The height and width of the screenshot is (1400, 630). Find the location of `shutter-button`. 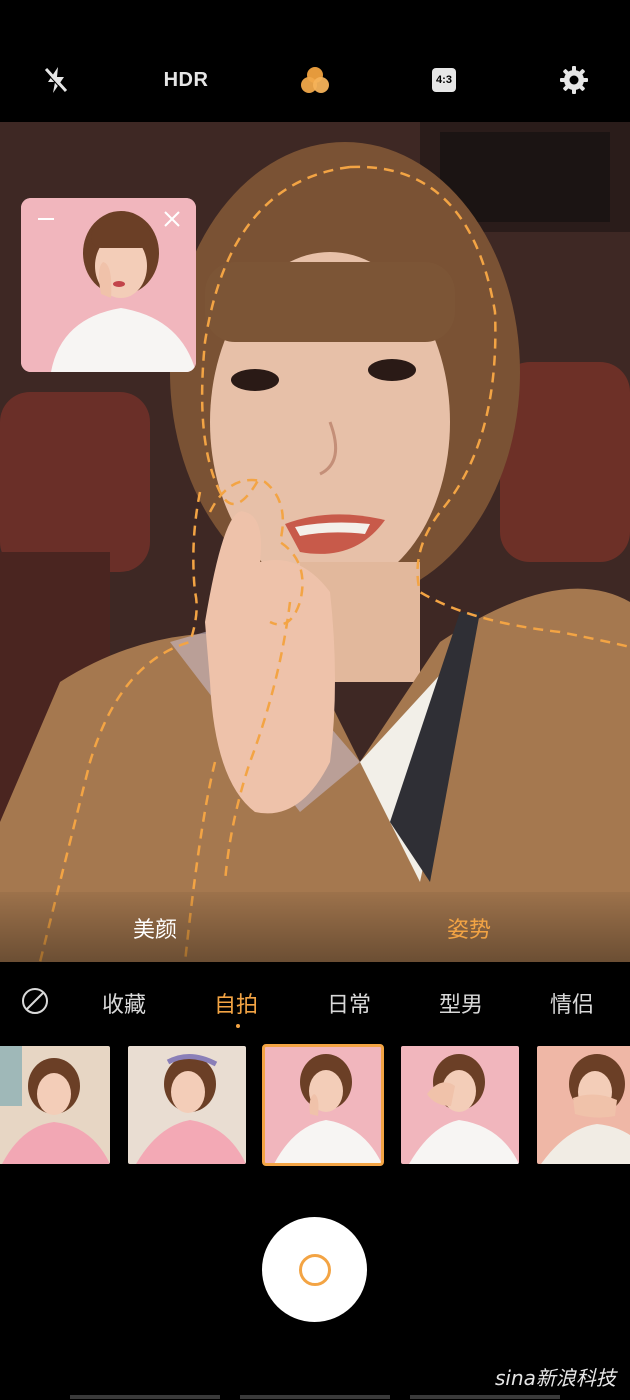

shutter-button is located at coordinates (314, 1269).